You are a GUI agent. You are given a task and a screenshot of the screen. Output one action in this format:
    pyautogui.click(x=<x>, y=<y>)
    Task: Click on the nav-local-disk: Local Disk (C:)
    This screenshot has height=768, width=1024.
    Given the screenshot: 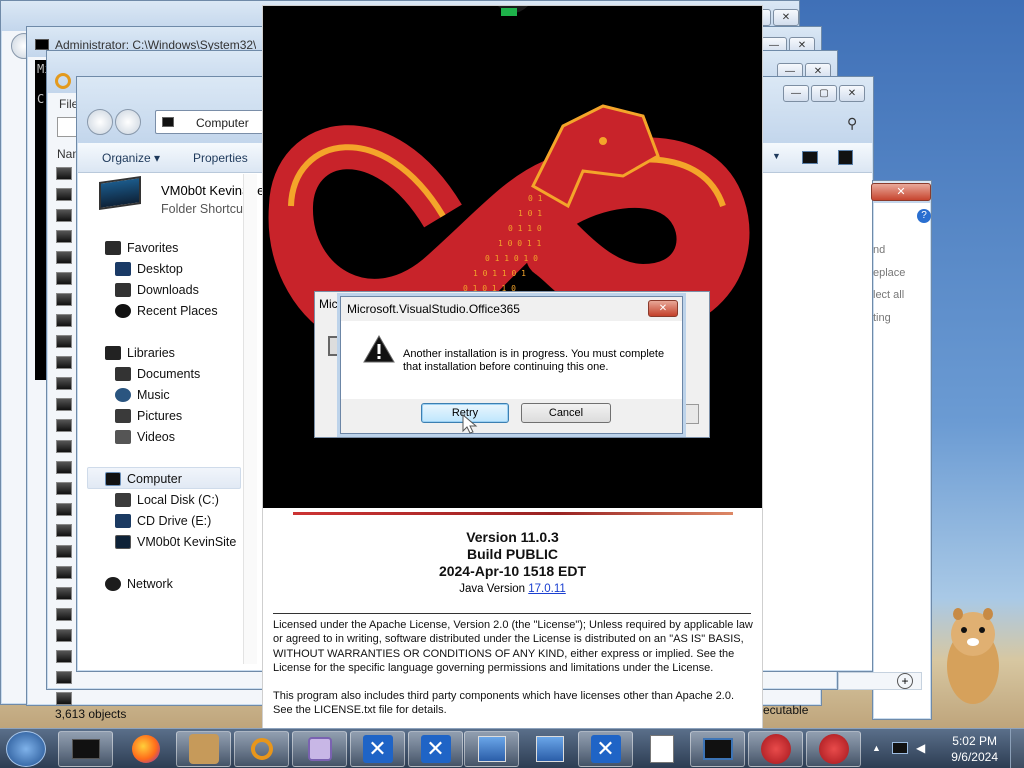 What is the action you would take?
    pyautogui.click(x=167, y=499)
    